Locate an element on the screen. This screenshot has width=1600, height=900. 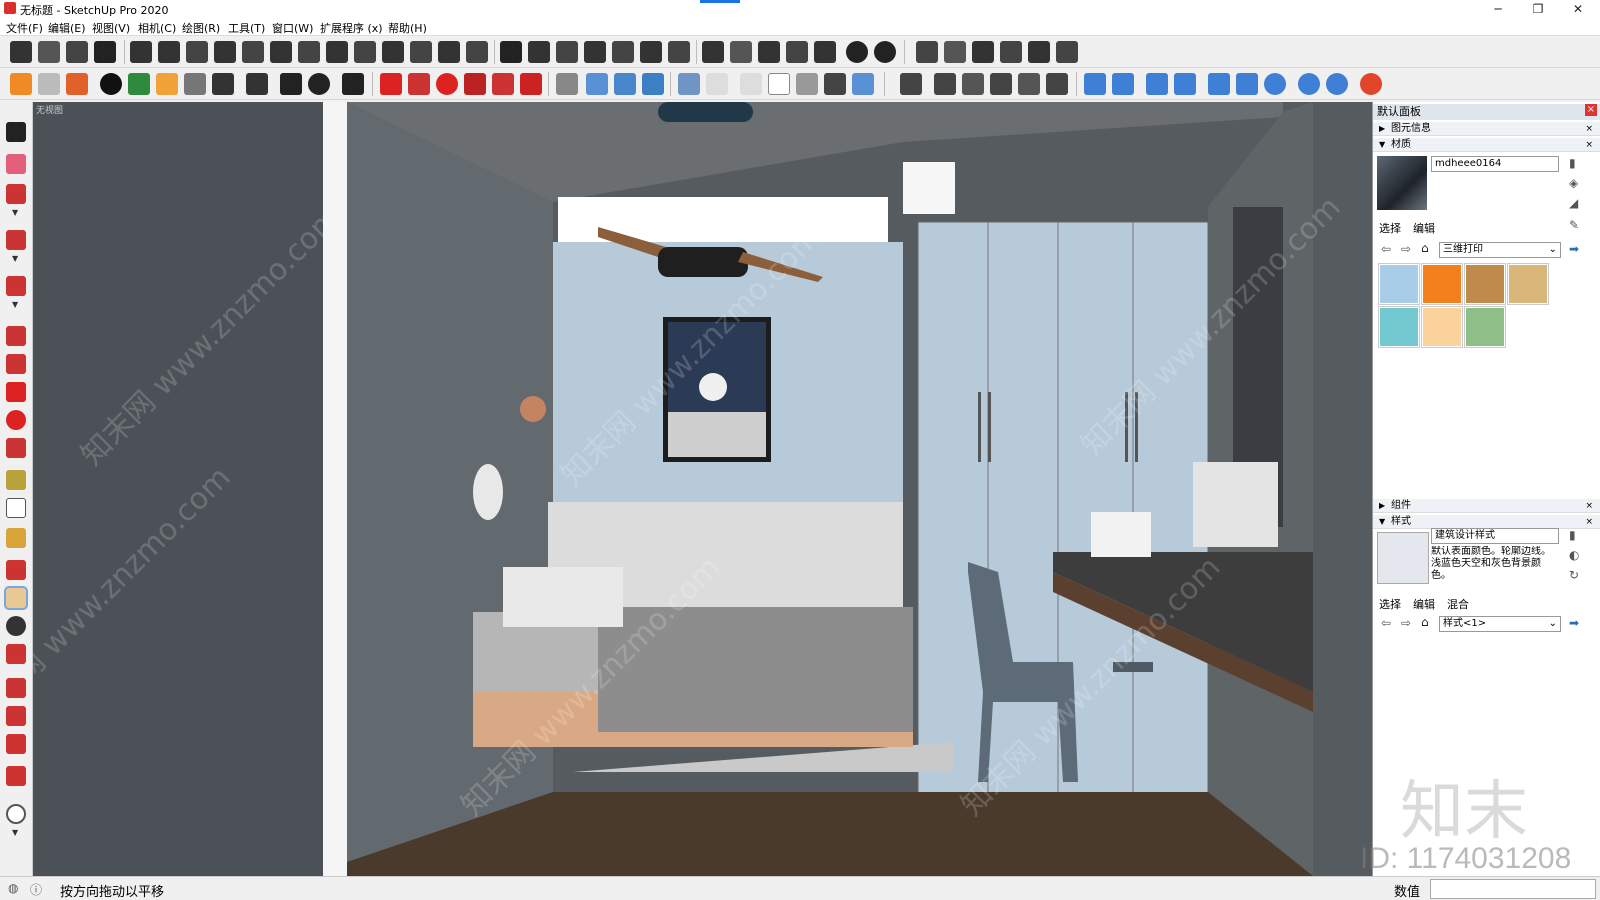
pushpull-tool-icon is located at coordinates (16, 336).